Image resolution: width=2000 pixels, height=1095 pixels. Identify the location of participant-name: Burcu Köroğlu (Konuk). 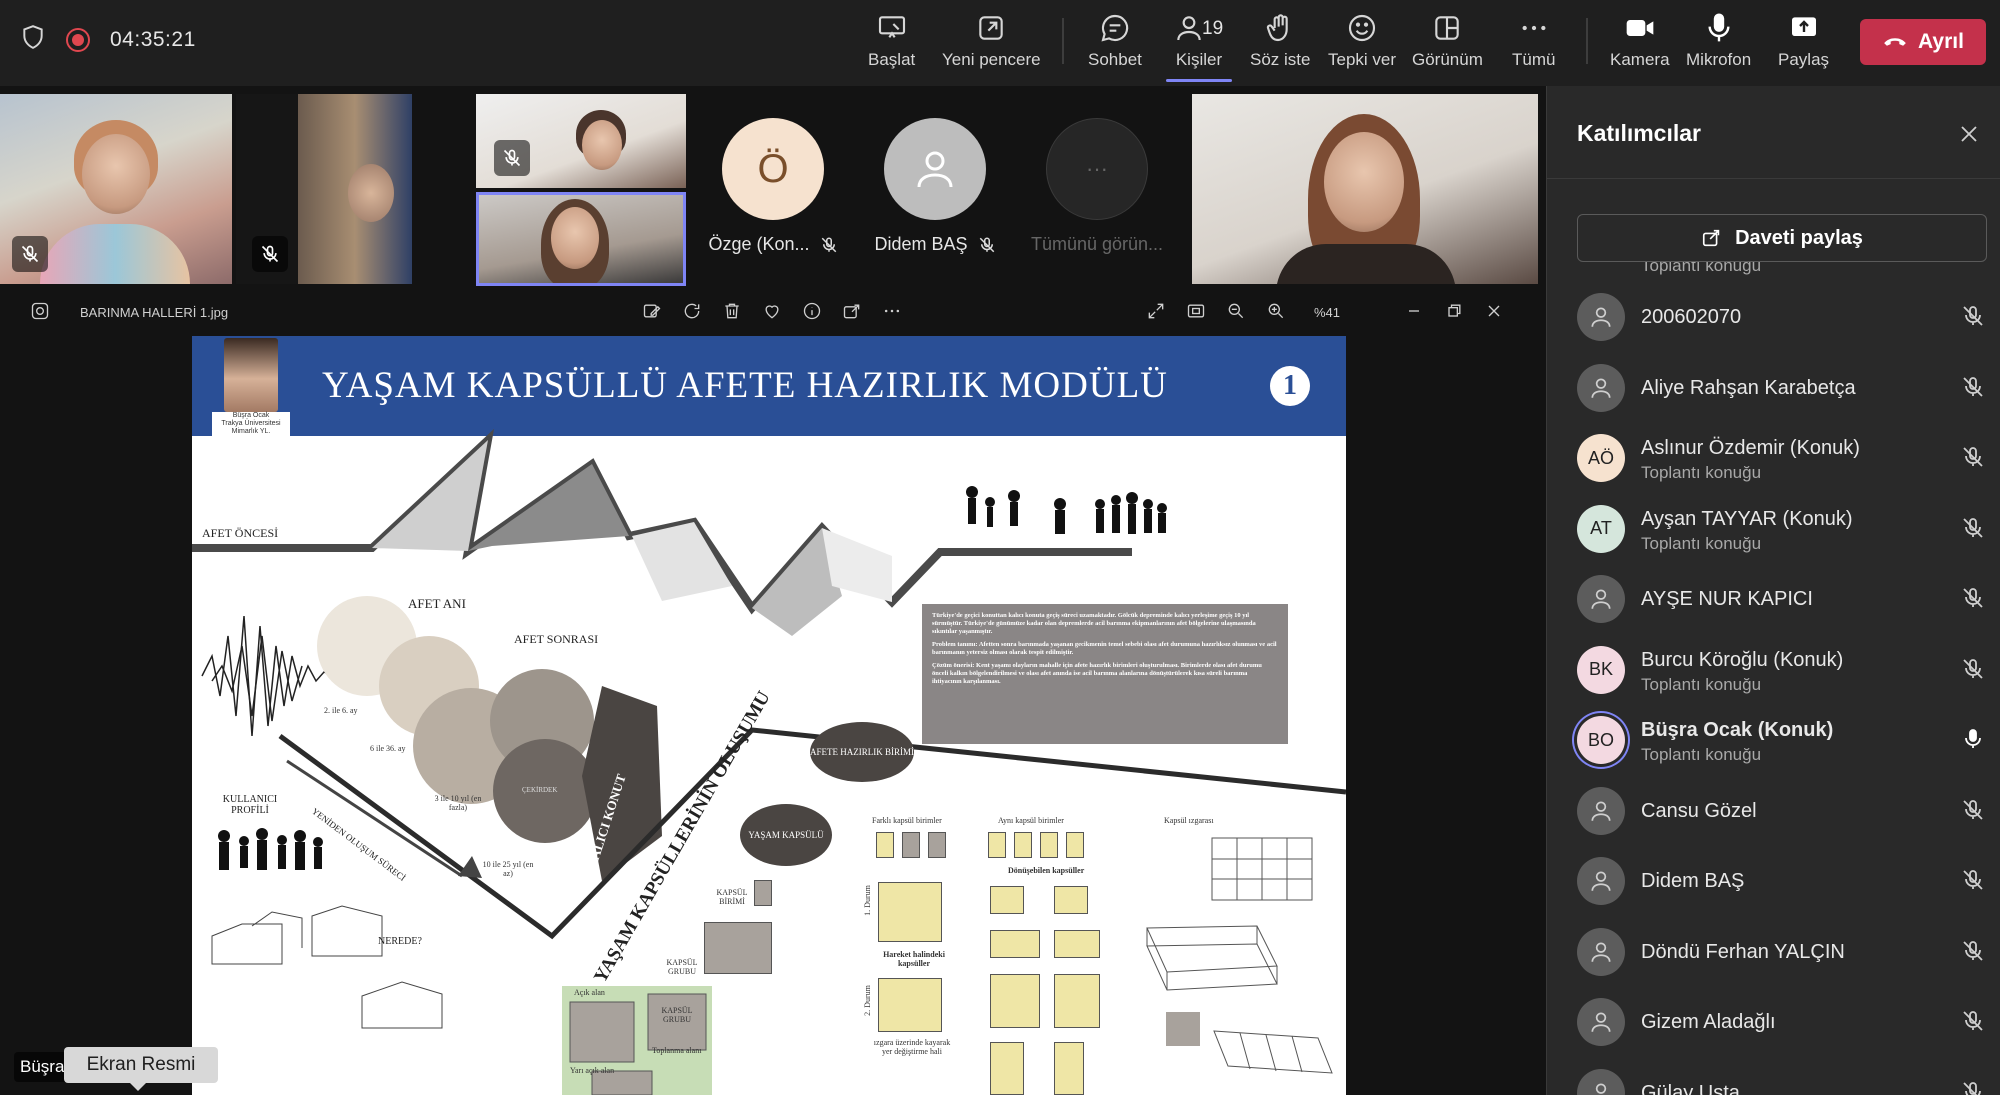
(1742, 659).